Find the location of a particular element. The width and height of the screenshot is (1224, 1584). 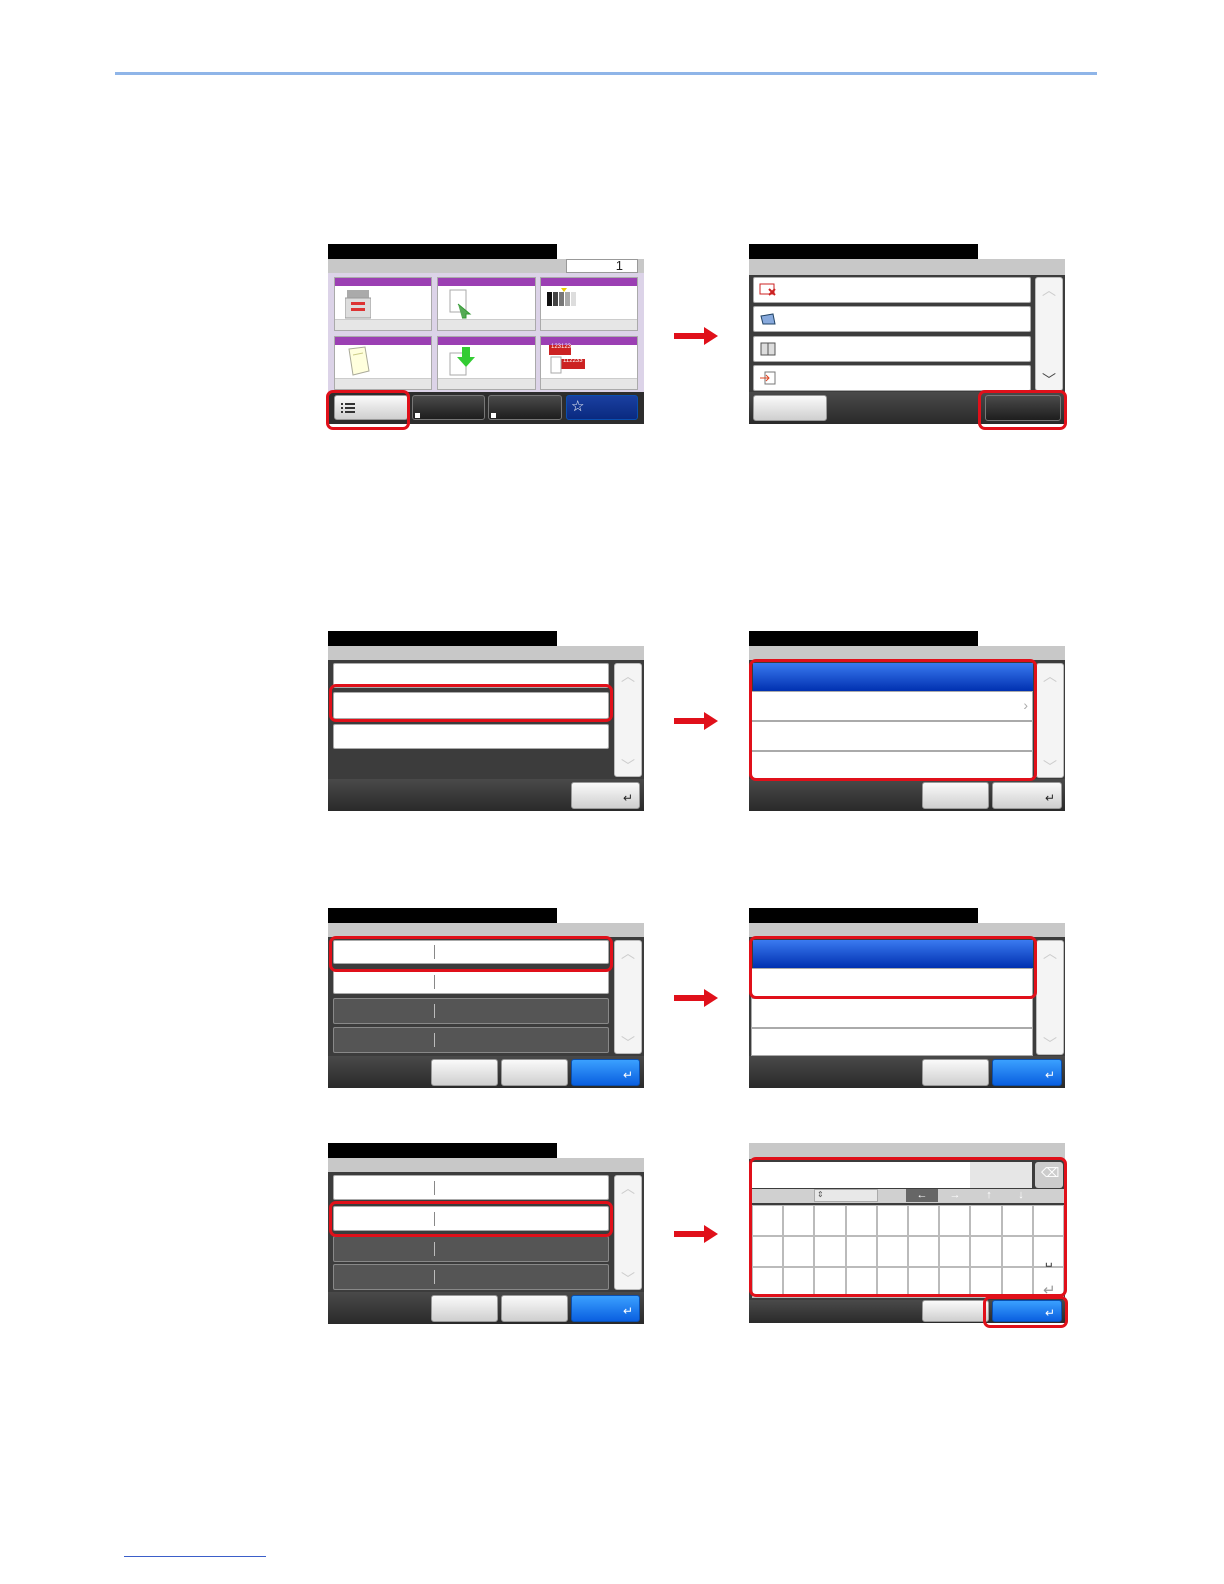

entry-option-footer: ↵ is located at coordinates (907, 1072).